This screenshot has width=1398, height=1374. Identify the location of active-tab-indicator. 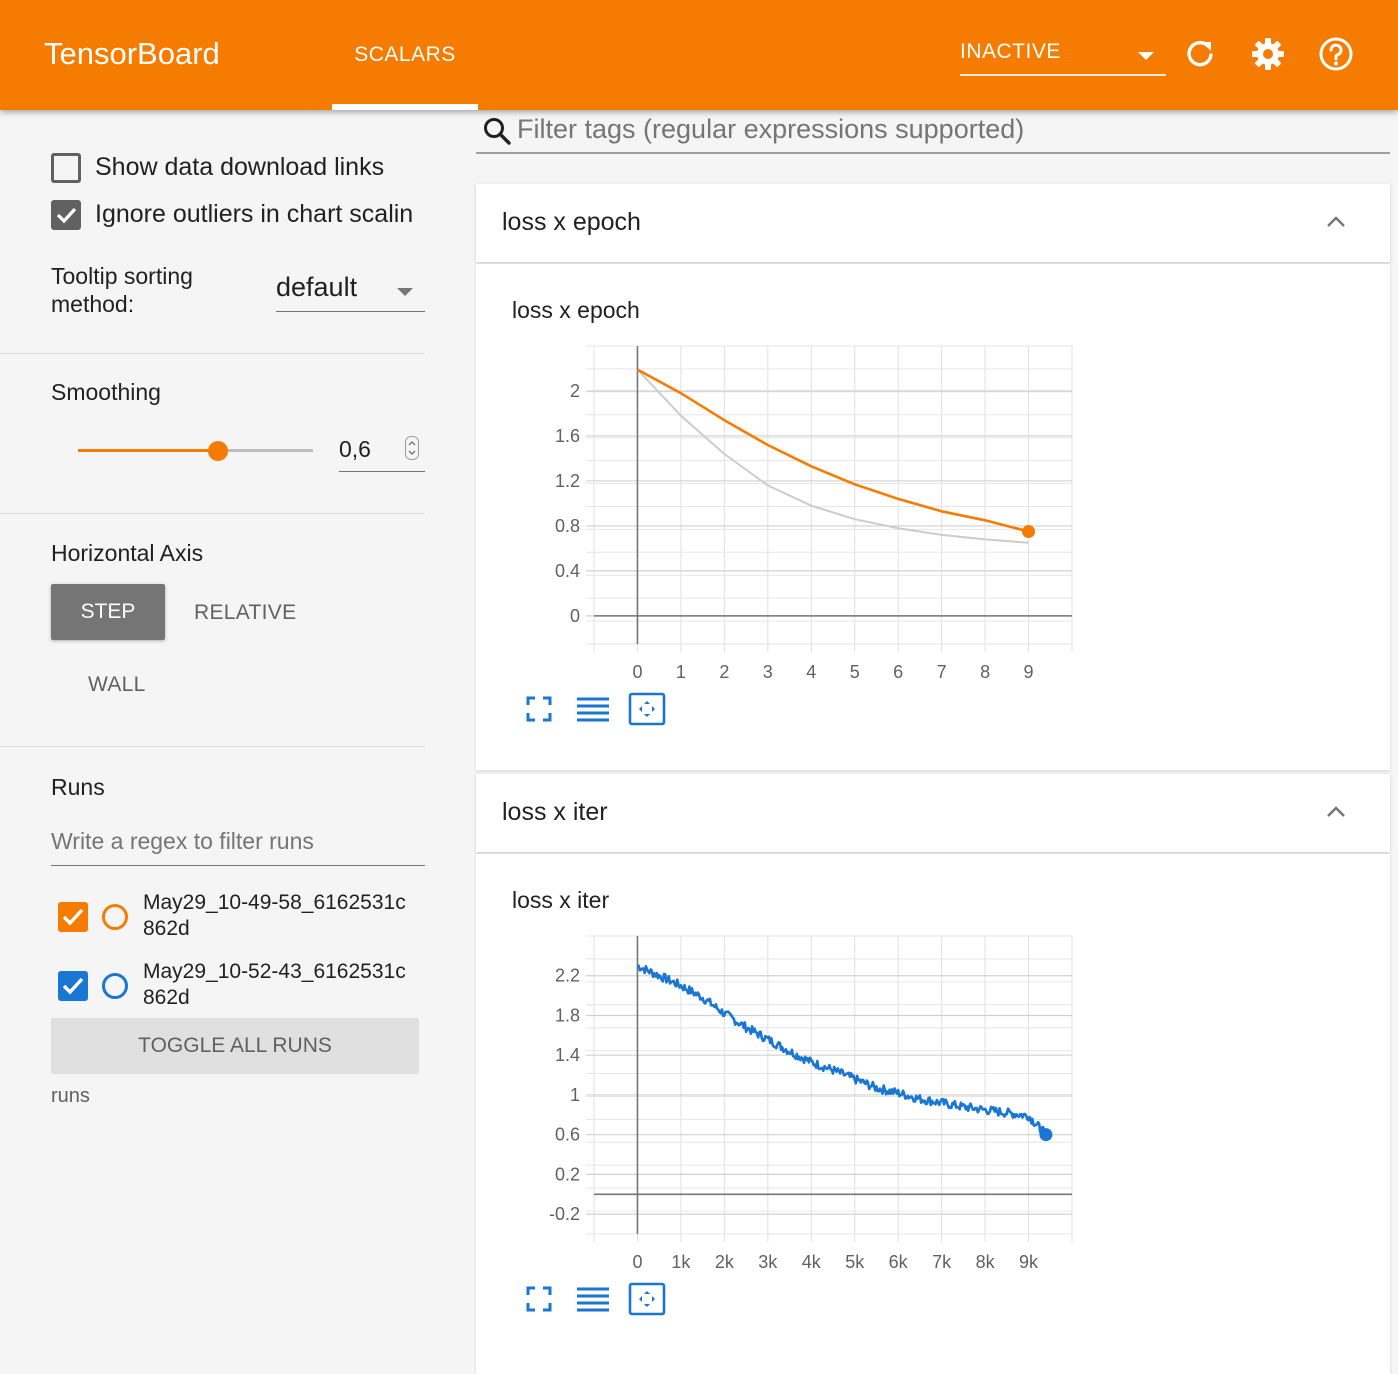
(405, 107).